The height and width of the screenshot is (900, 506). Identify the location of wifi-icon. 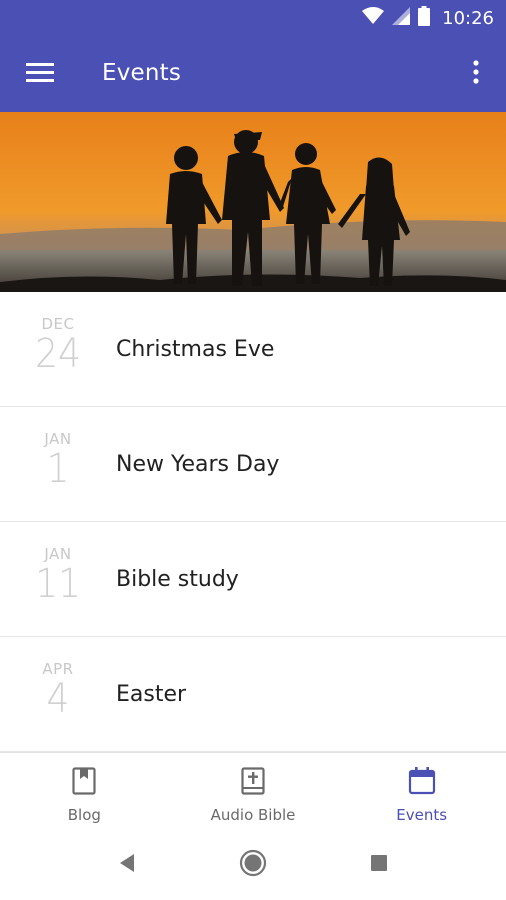
(373, 18).